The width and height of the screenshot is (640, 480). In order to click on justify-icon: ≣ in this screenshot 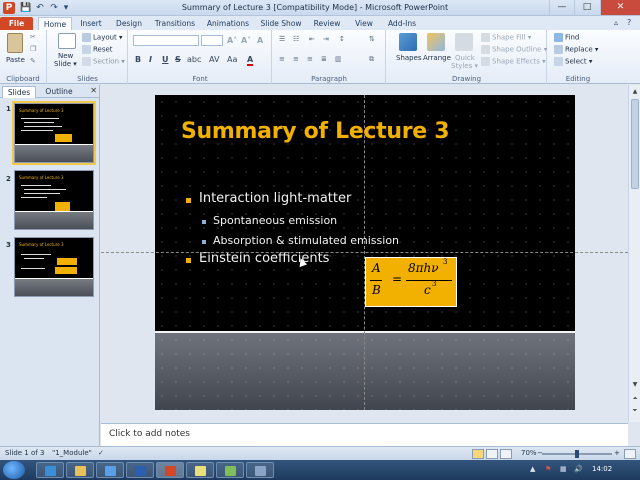, I will do `click(324, 59)`.